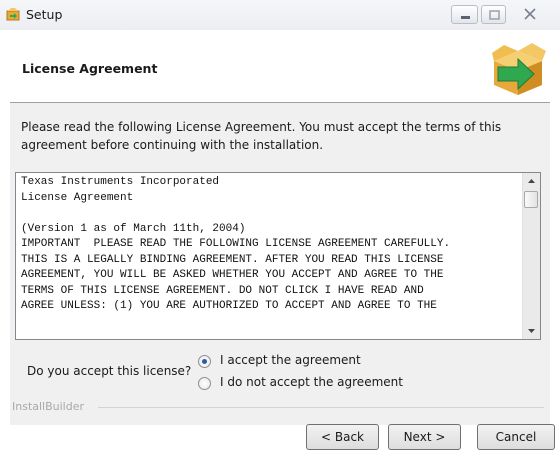  Describe the element at coordinates (464, 14) in the screenshot. I see `minimize-button` at that location.